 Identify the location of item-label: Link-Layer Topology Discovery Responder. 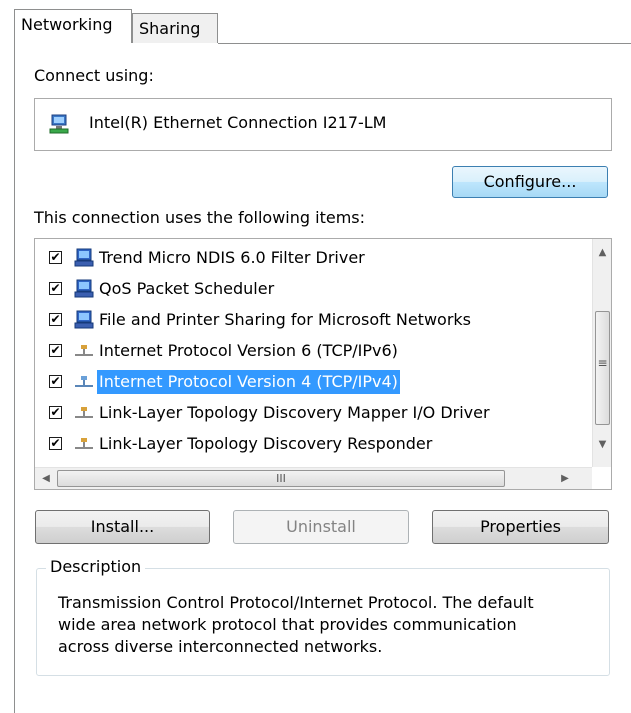
(266, 443).